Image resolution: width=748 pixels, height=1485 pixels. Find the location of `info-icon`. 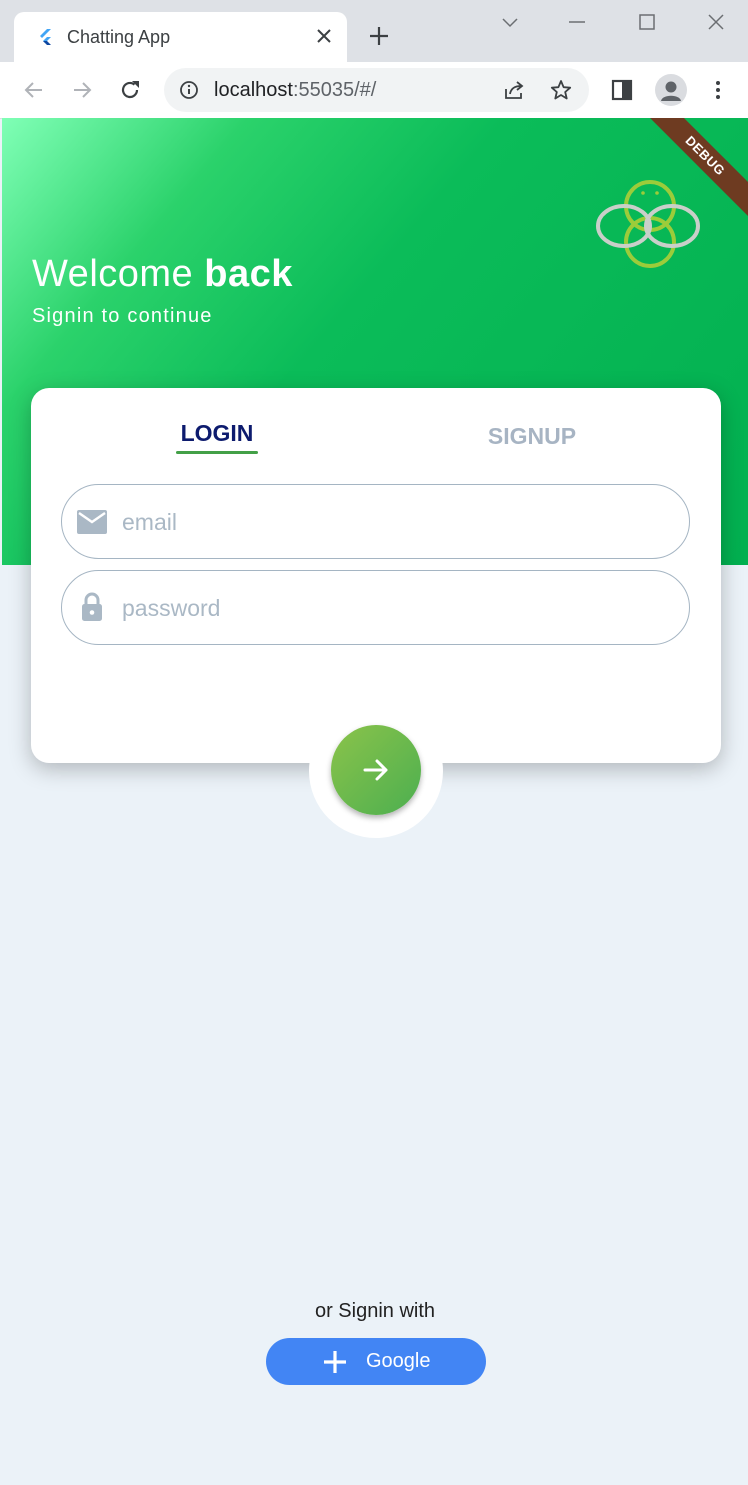

info-icon is located at coordinates (189, 90).